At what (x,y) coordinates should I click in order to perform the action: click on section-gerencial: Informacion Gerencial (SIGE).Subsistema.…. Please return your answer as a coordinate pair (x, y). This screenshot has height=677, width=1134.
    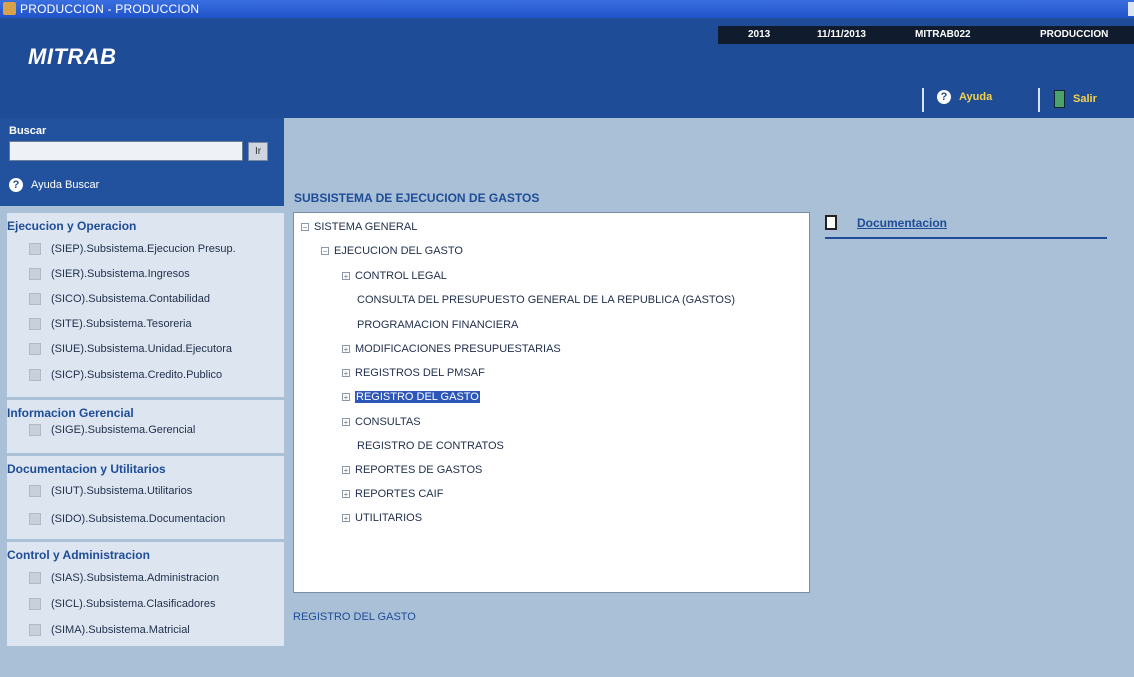
    Looking at the image, I should click on (145, 426).